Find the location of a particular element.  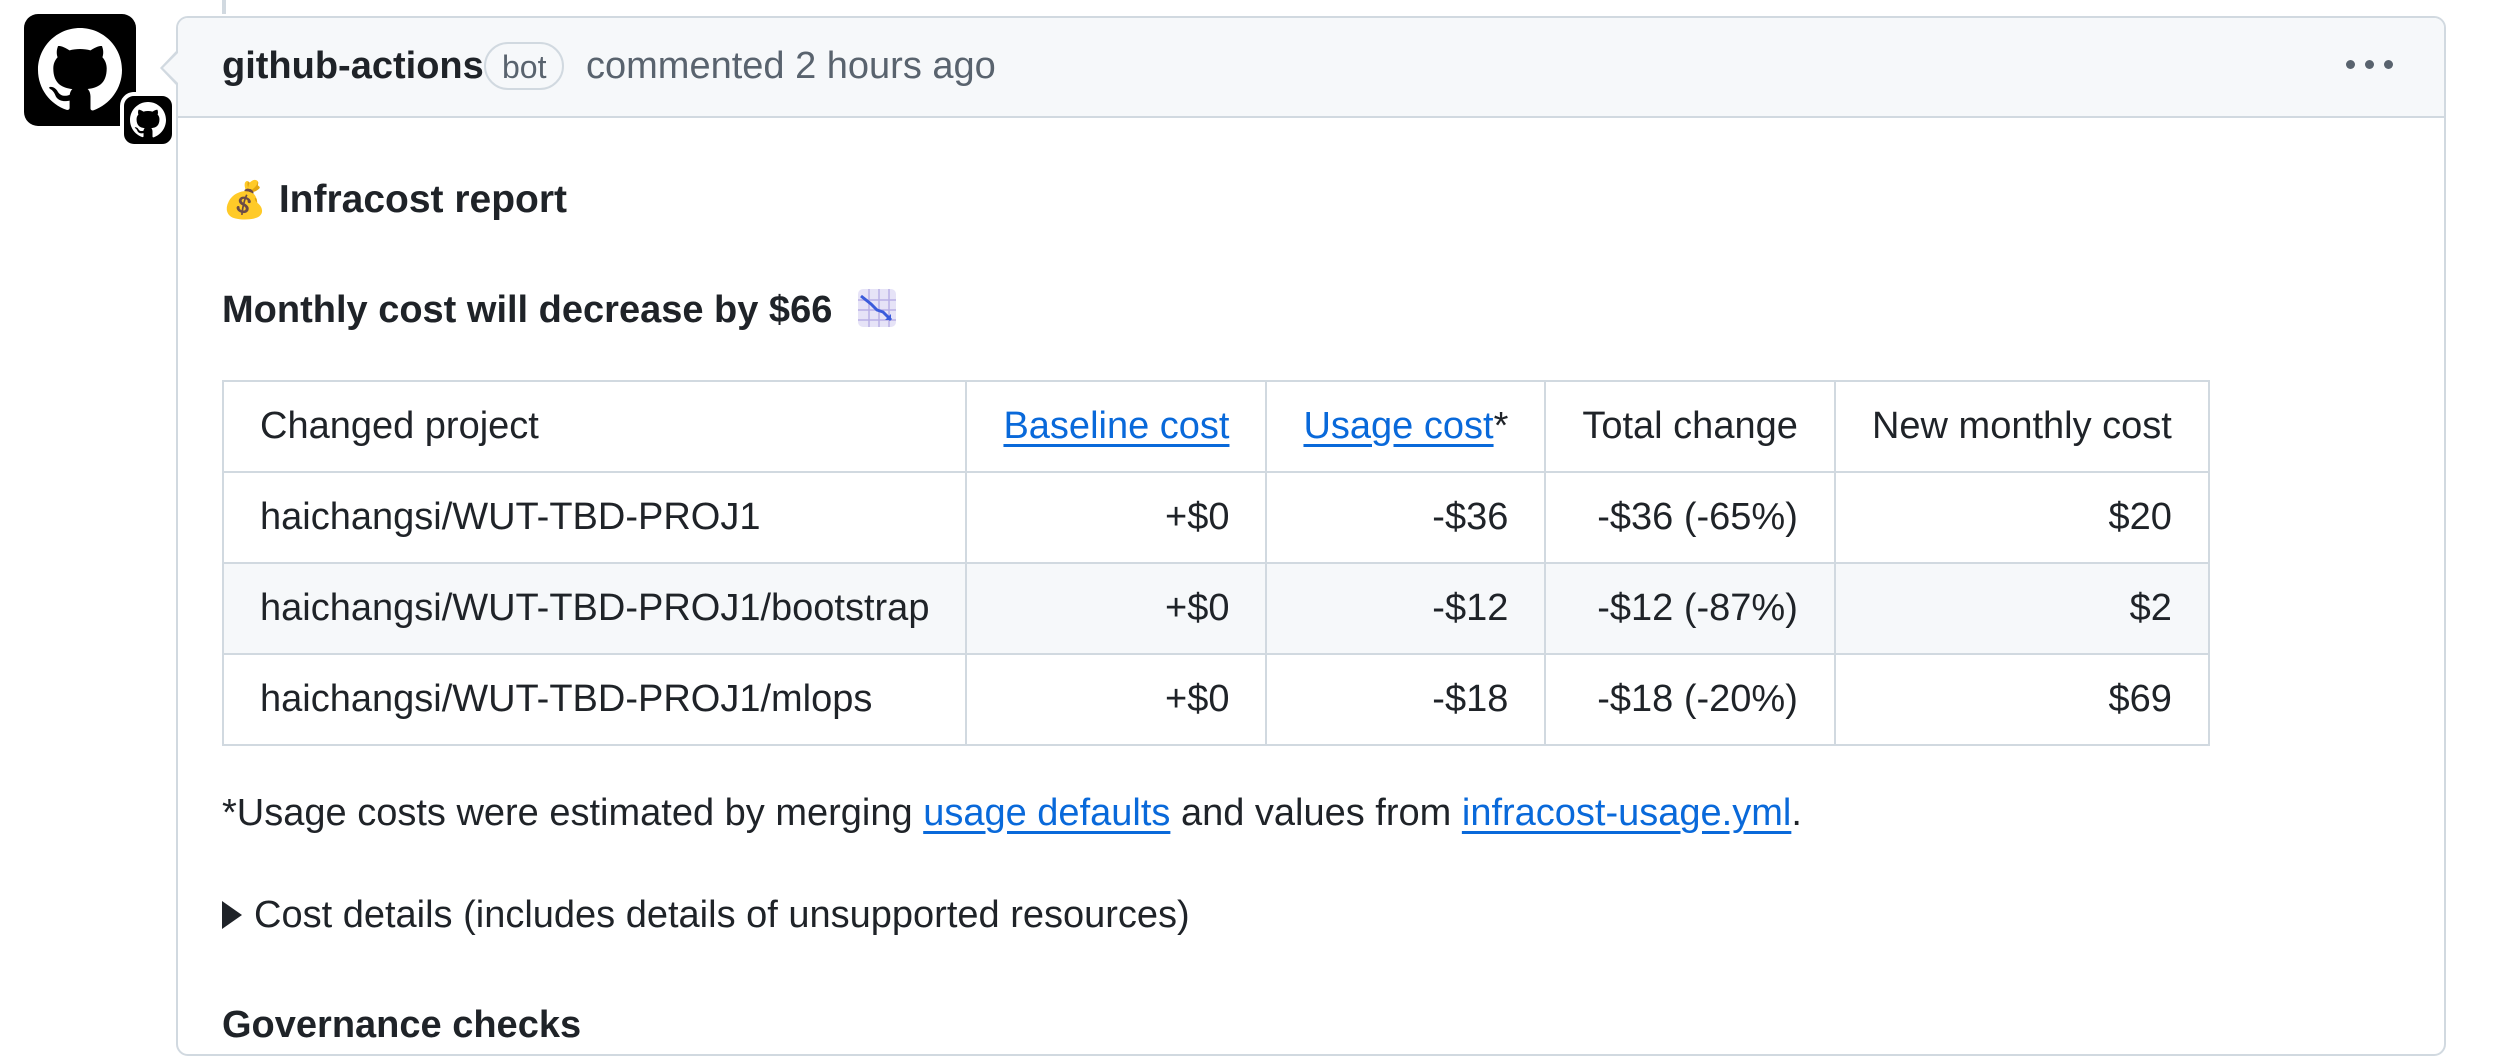

report-title: 💰 Infracost report is located at coordinates (394, 200).